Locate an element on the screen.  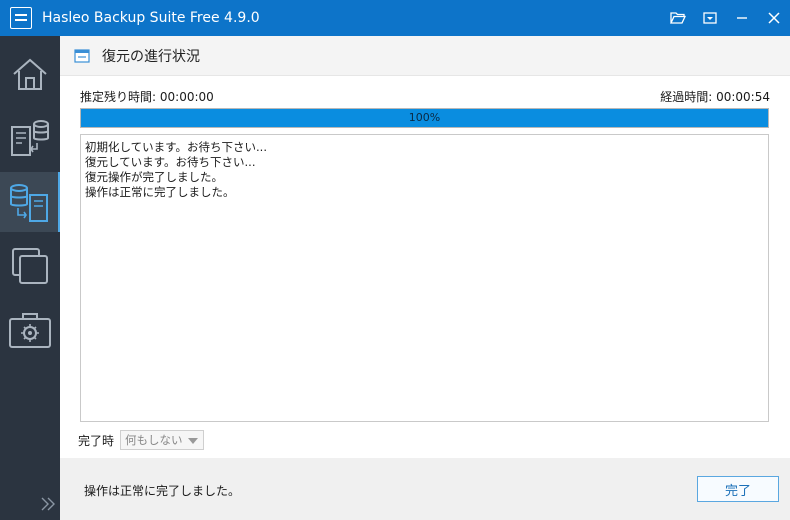
restore-icon is located at coordinates (29, 203).